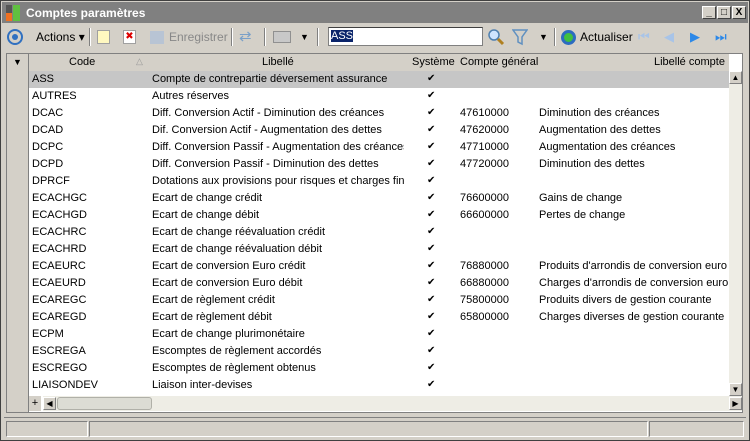 This screenshot has height=441, width=750. I want to click on column-chooser-icon: ▼, so click(17, 62).